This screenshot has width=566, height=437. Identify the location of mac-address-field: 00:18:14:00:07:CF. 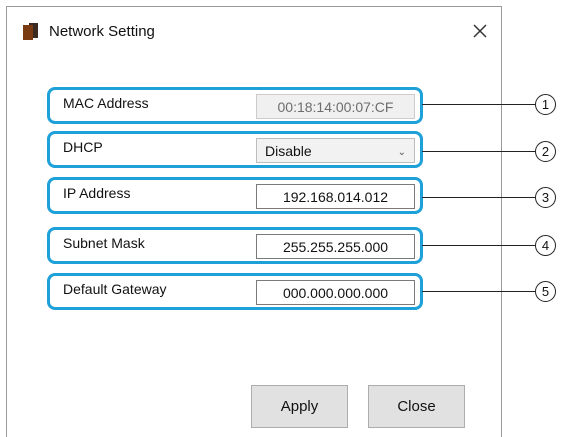
(335, 106).